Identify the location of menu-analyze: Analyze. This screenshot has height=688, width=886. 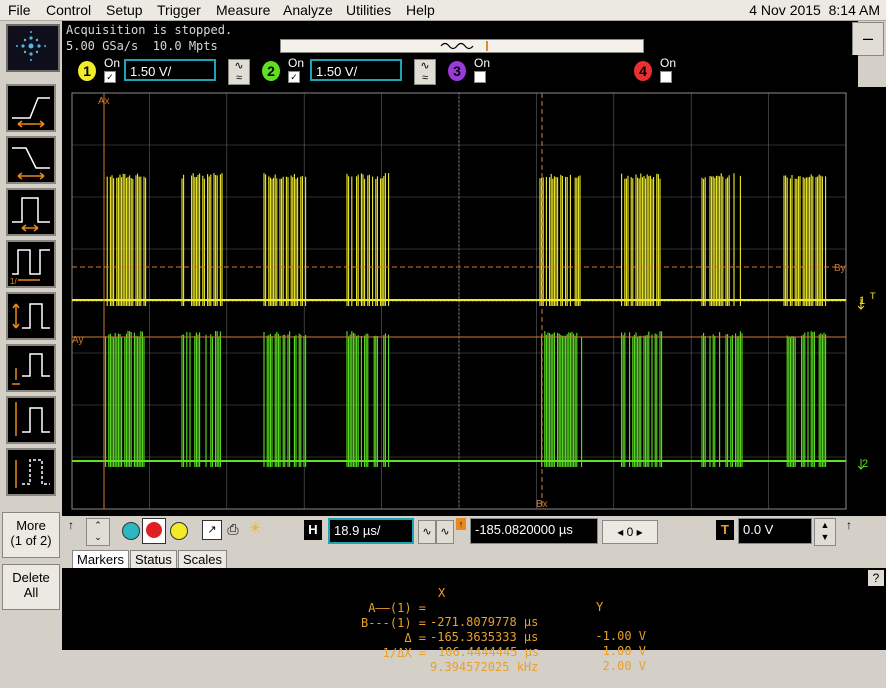
(308, 10).